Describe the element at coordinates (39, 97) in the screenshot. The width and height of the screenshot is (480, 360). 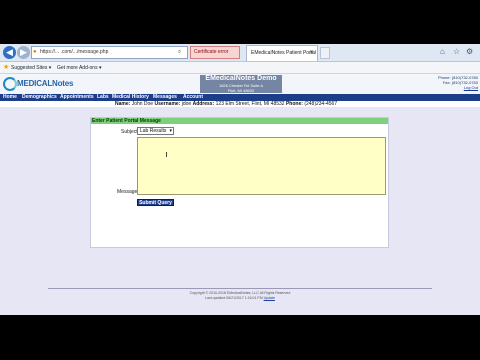
I see `nav-demographics: Demographics` at that location.